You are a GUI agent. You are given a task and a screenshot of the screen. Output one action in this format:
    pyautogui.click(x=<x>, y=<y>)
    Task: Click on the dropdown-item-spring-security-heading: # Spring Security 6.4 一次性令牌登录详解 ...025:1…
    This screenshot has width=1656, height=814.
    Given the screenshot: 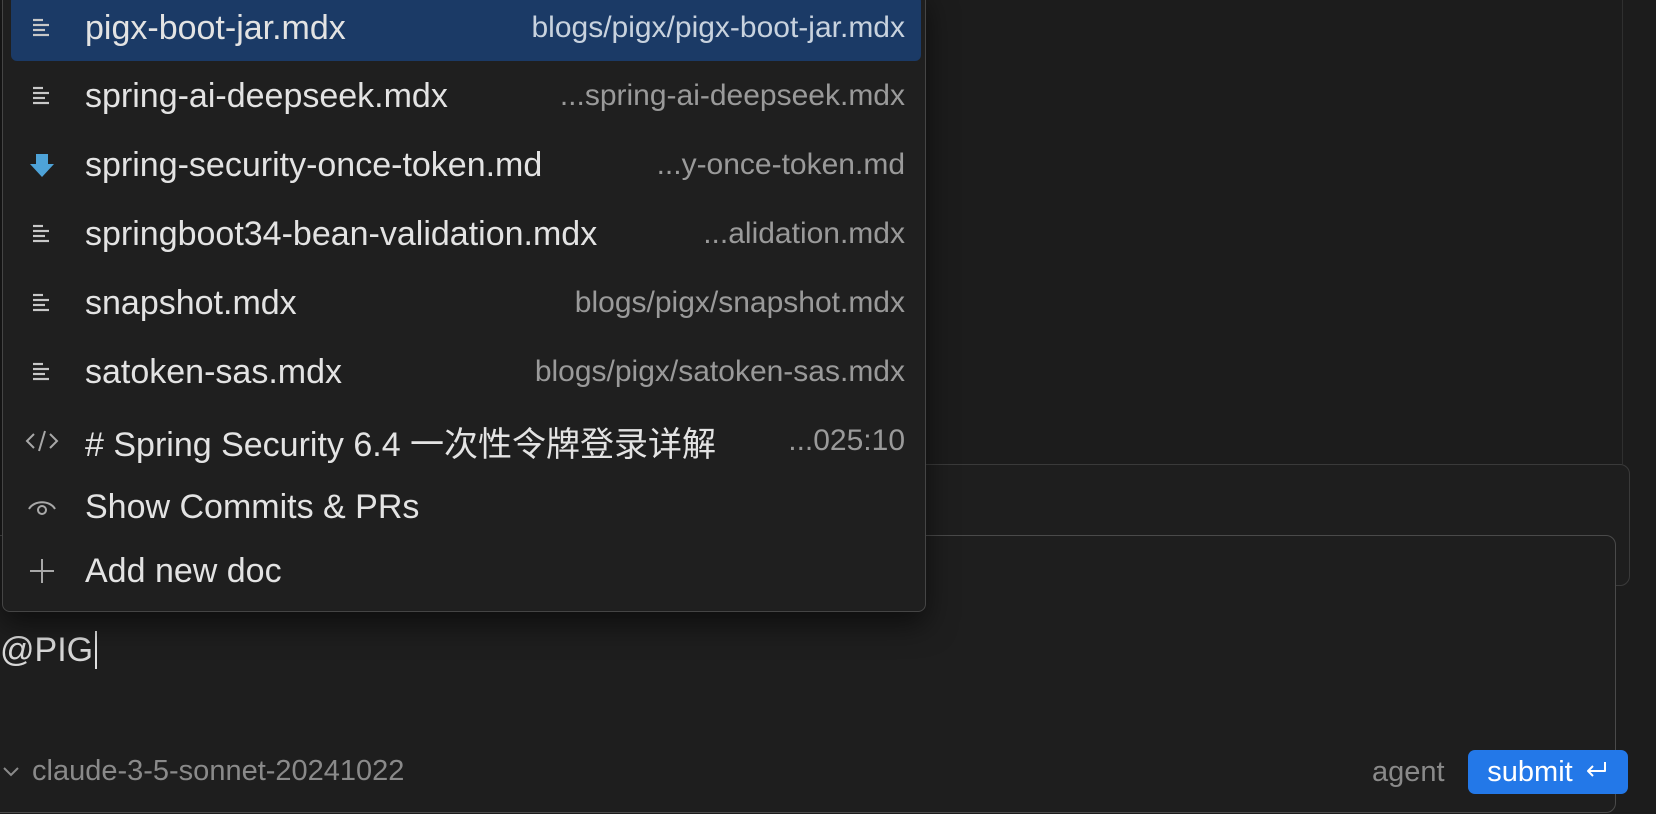 What is the action you would take?
    pyautogui.click(x=466, y=441)
    